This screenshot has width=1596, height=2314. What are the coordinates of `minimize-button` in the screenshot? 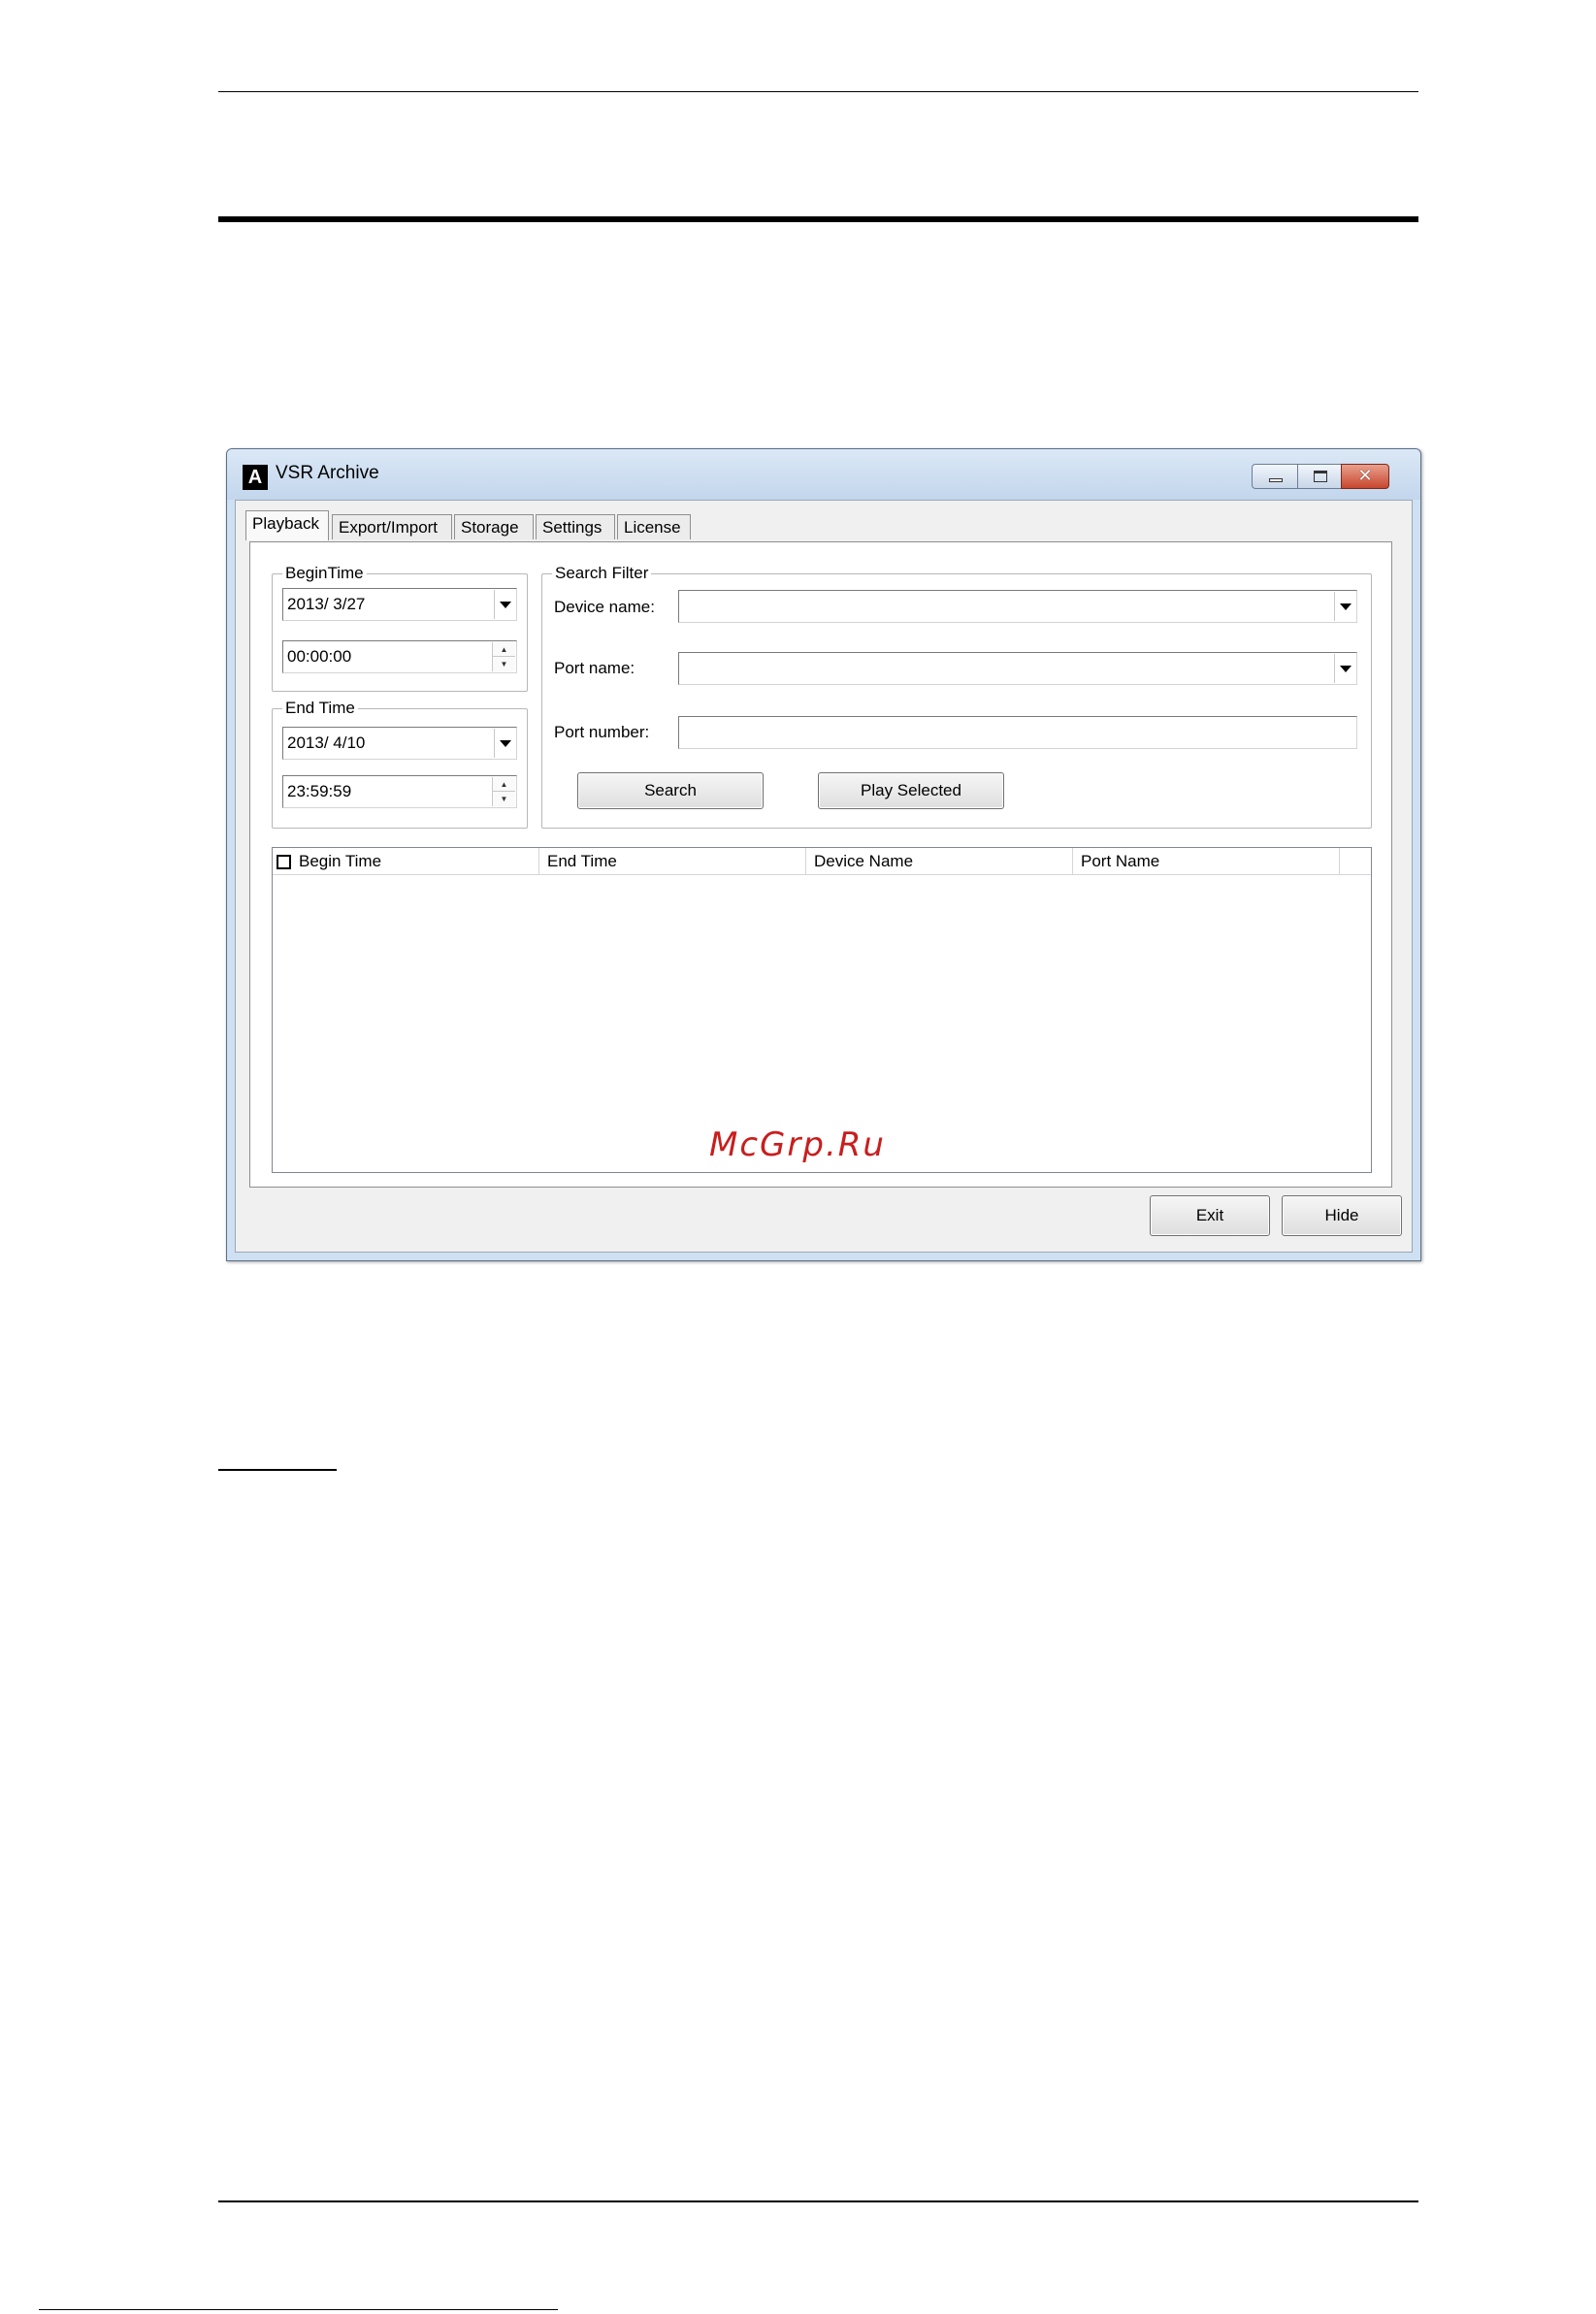 It's located at (1275, 477).